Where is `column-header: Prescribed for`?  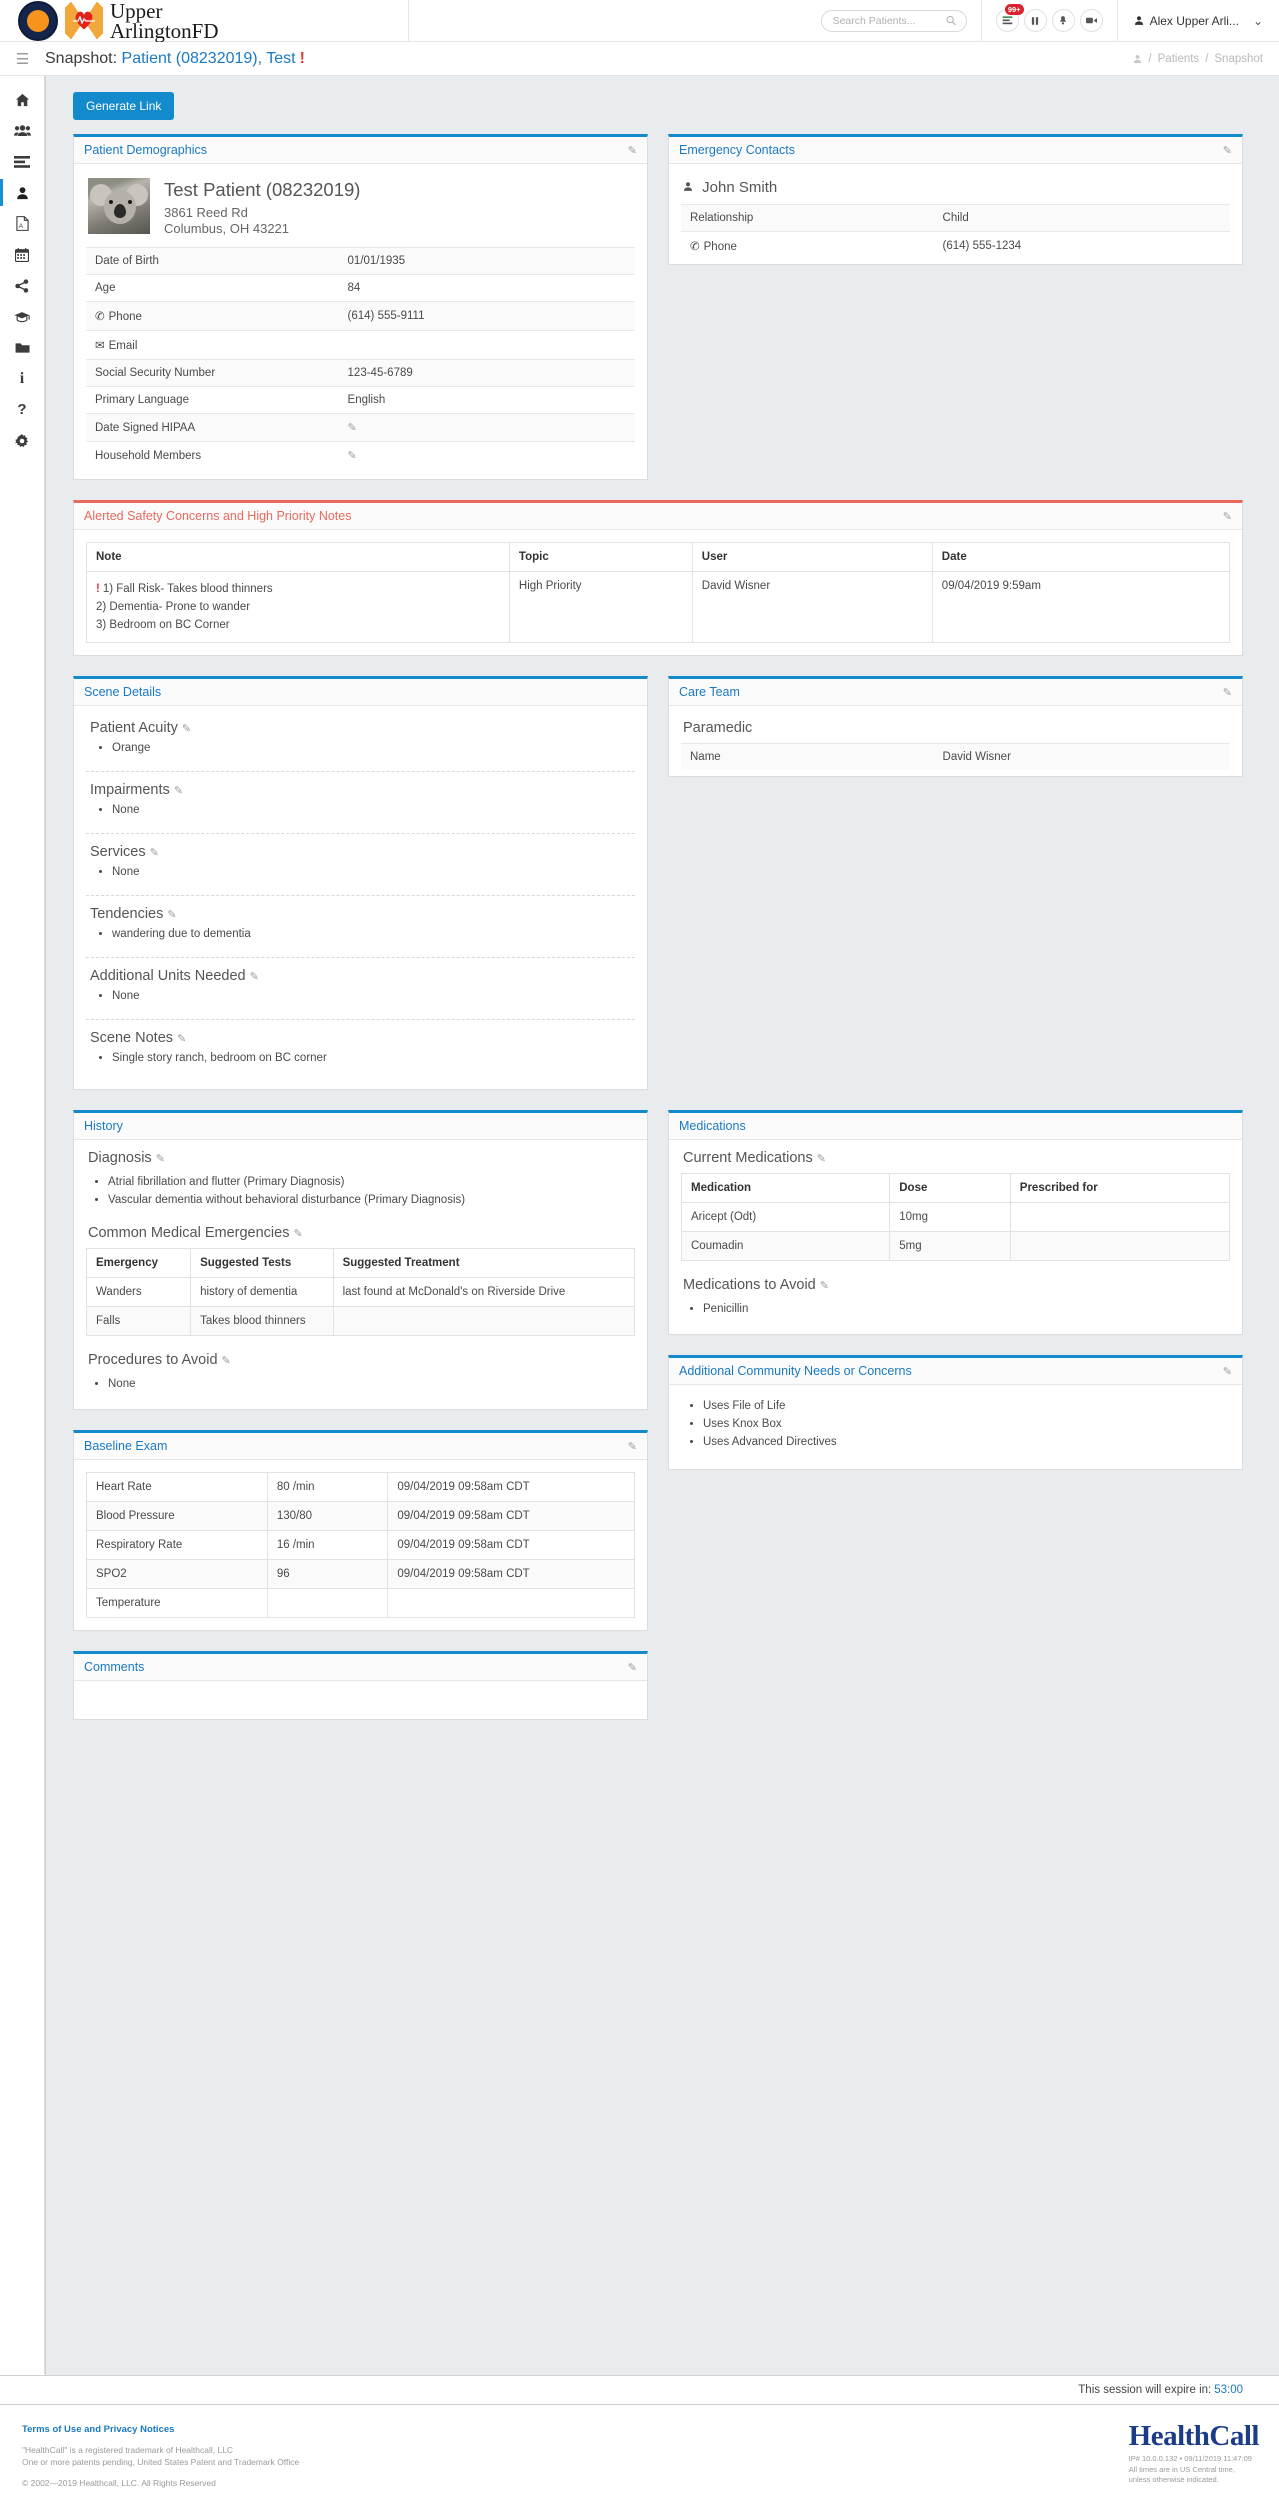 column-header: Prescribed for is located at coordinates (1120, 1188).